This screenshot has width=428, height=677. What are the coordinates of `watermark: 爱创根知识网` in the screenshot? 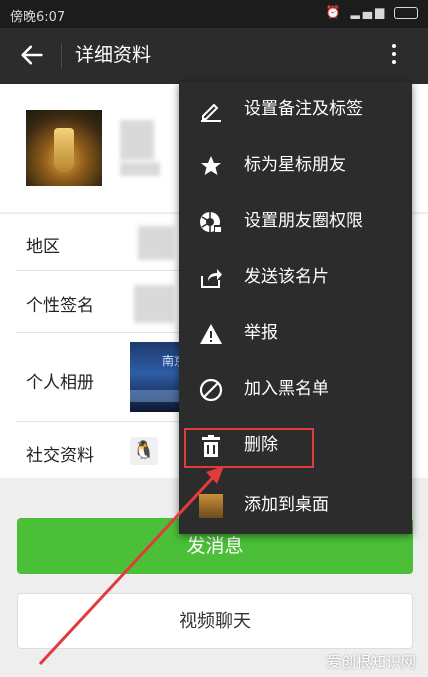 It's located at (371, 662).